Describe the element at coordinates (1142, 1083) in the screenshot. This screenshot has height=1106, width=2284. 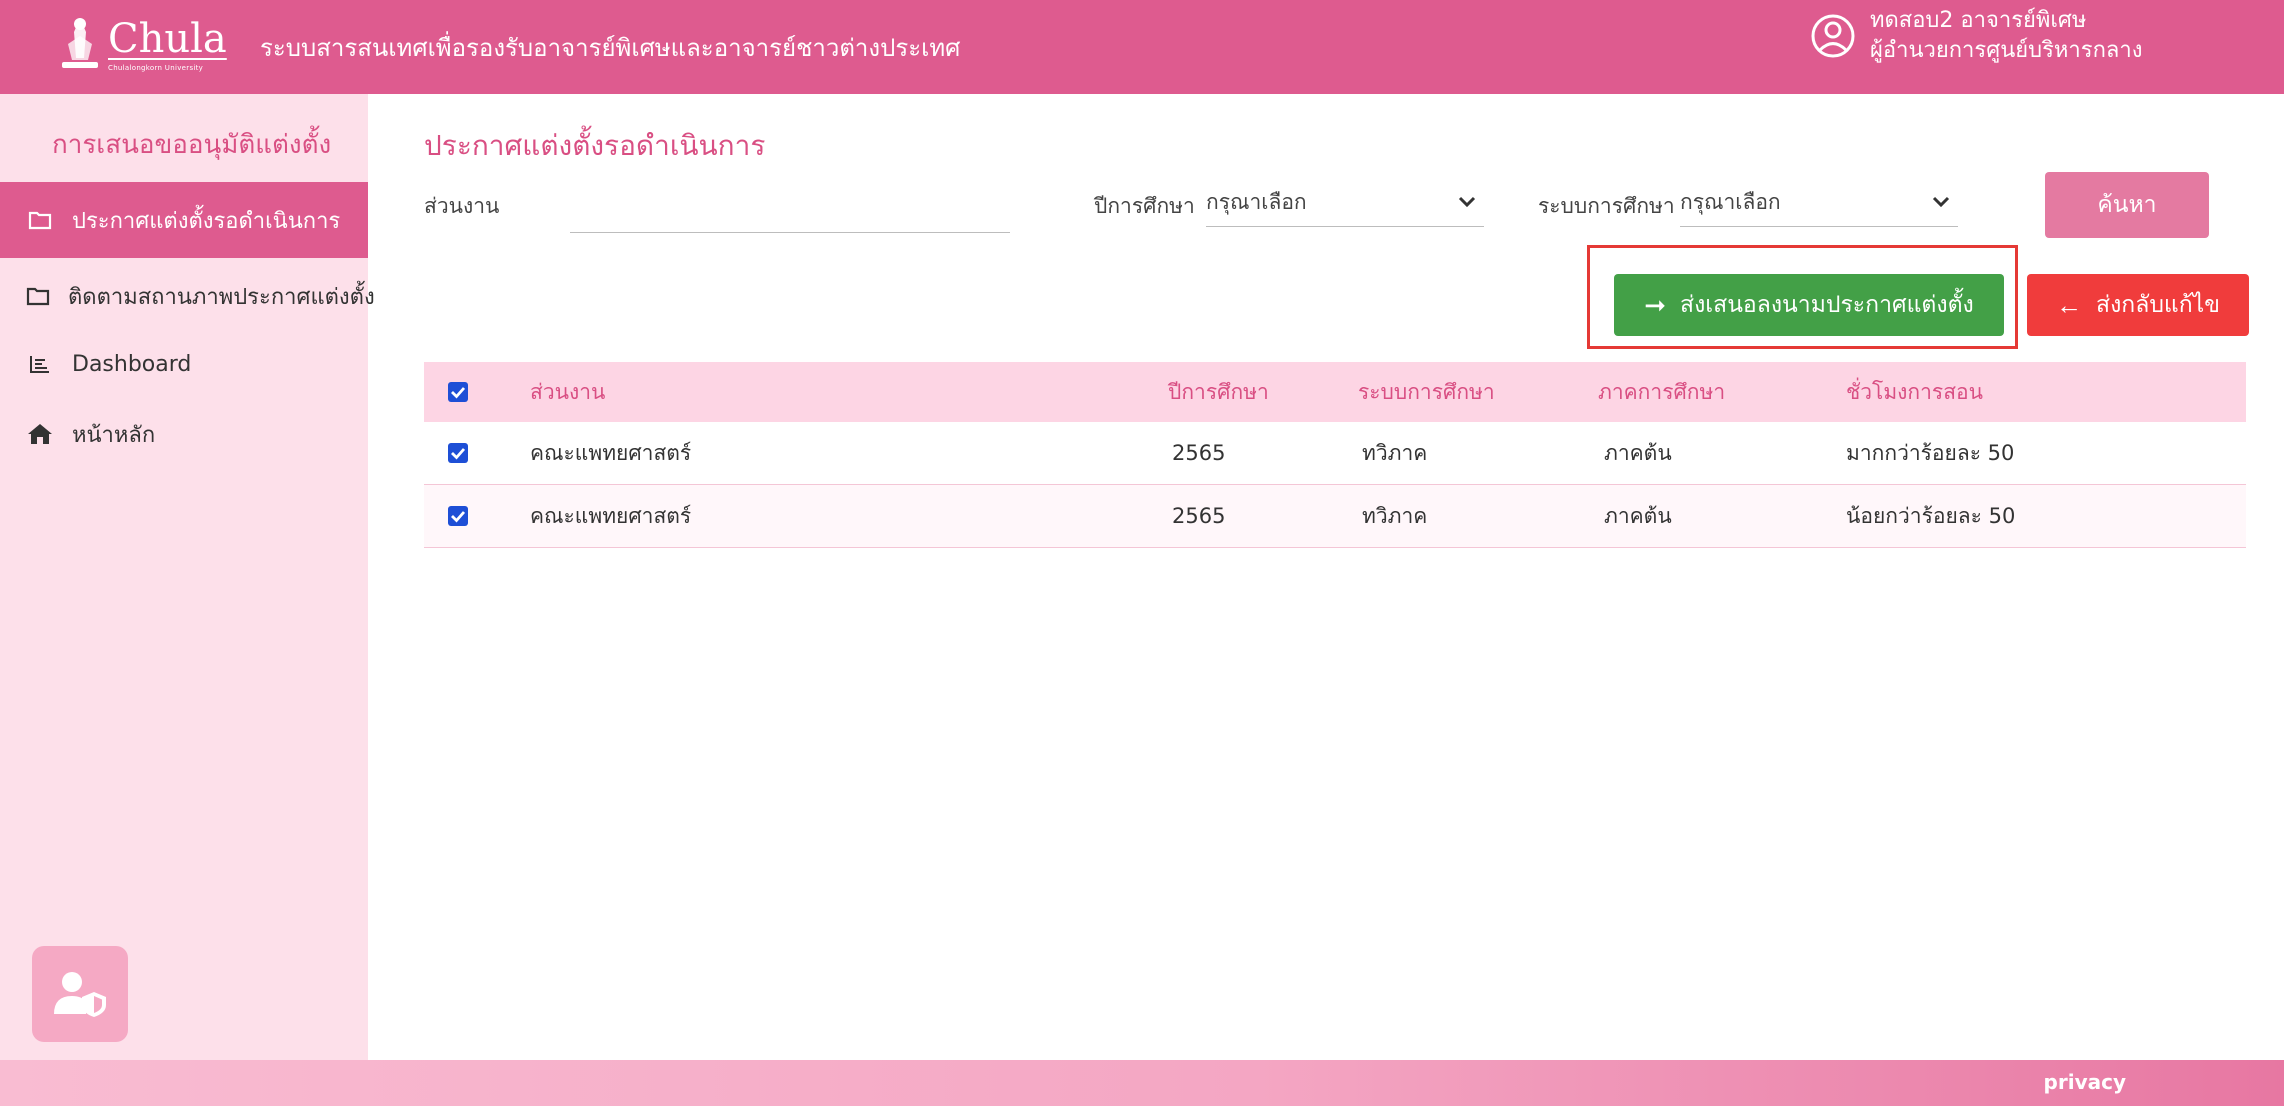
I see `footer: privacy` at that location.